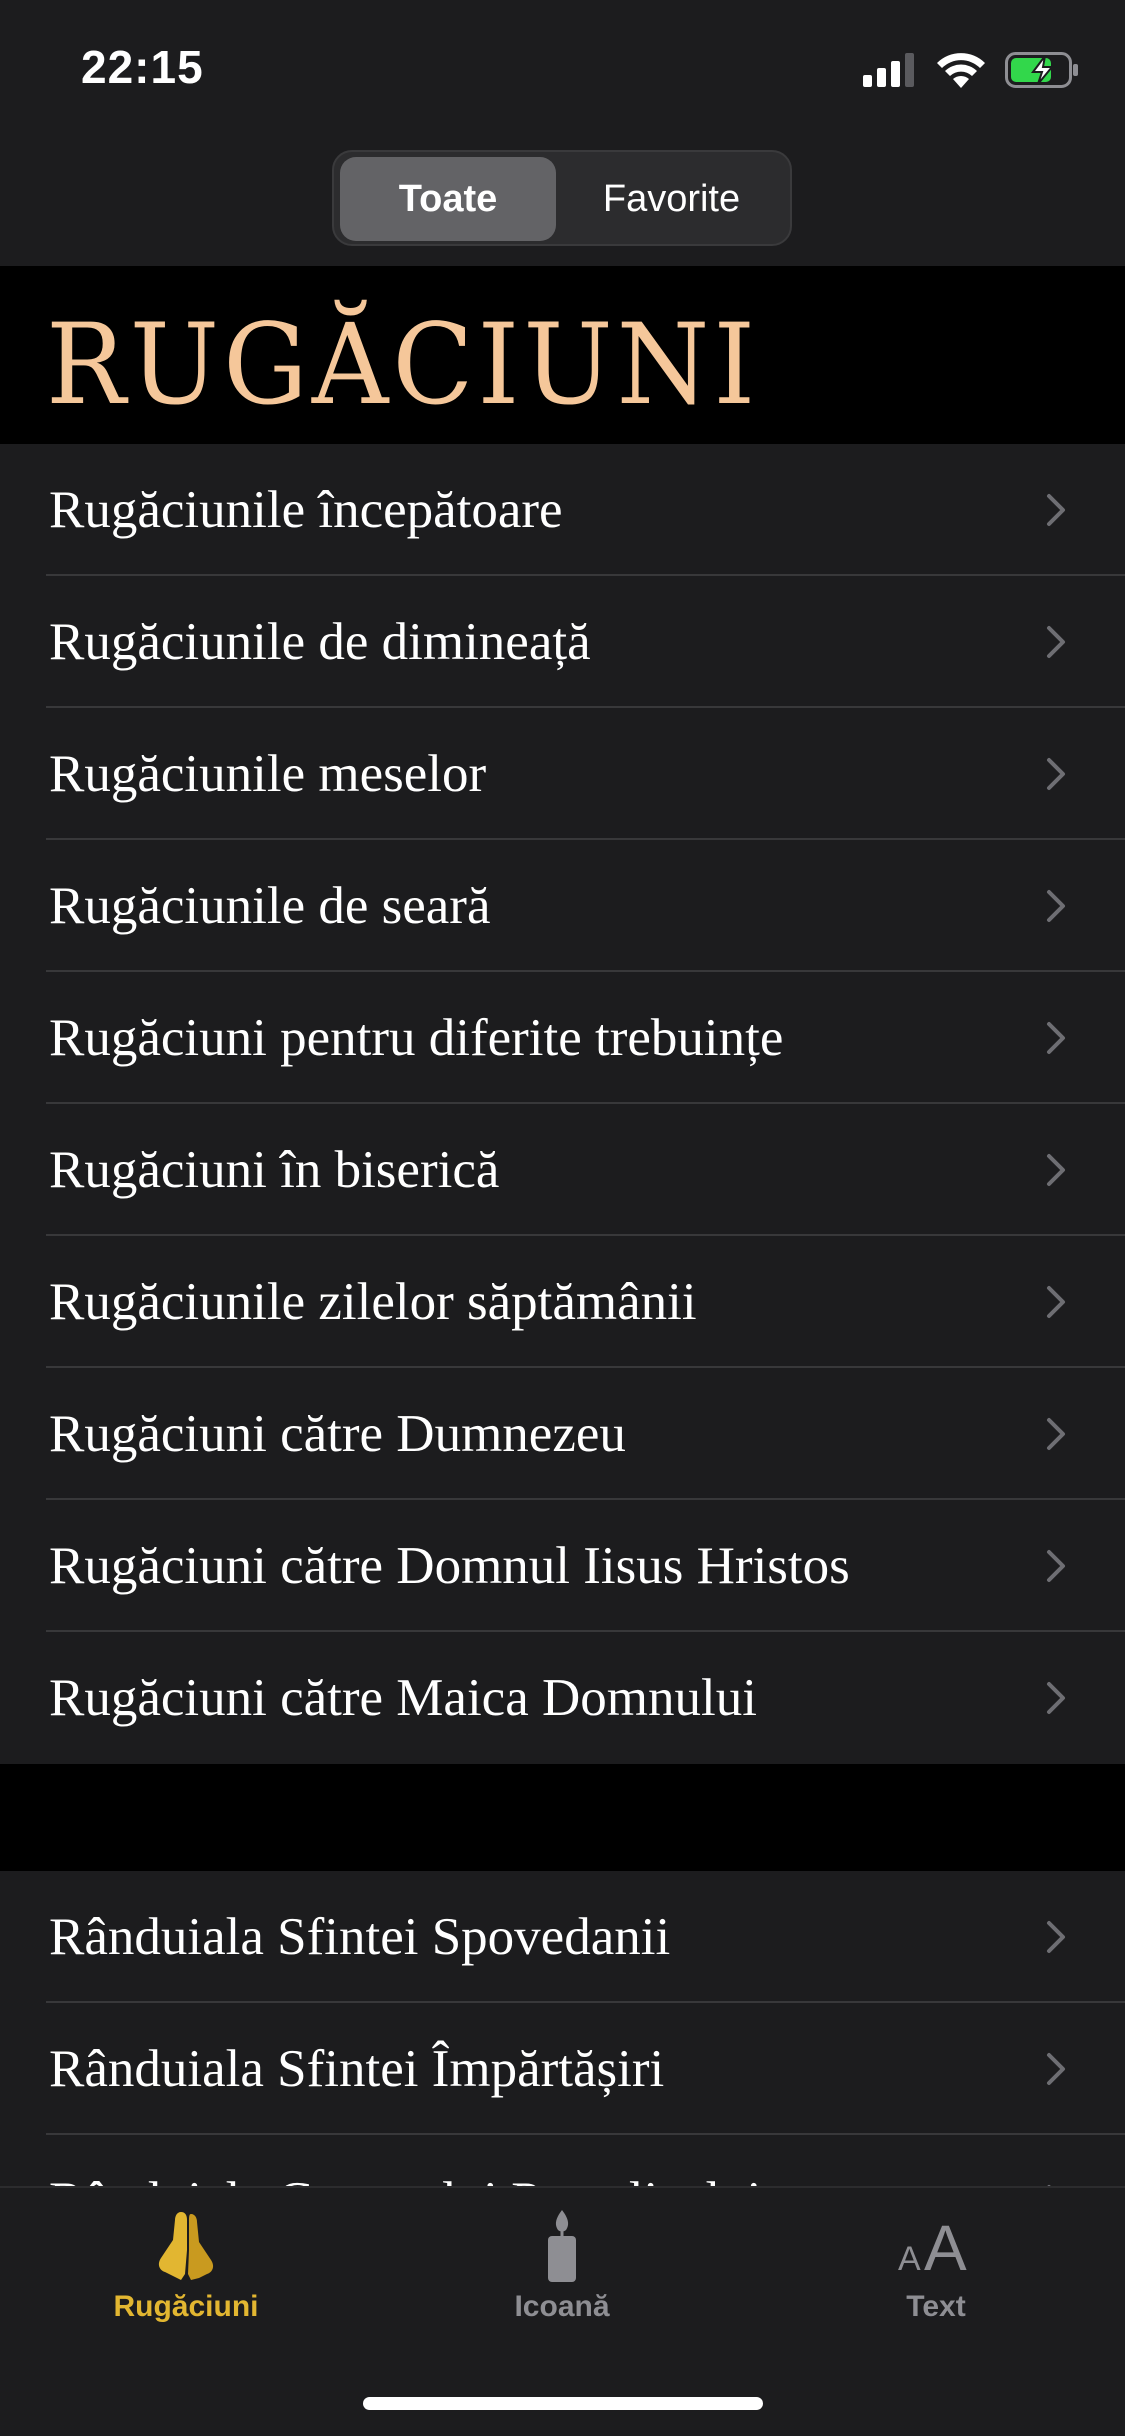  What do you see at coordinates (936, 2306) in the screenshot?
I see `tab-label: Text` at bounding box center [936, 2306].